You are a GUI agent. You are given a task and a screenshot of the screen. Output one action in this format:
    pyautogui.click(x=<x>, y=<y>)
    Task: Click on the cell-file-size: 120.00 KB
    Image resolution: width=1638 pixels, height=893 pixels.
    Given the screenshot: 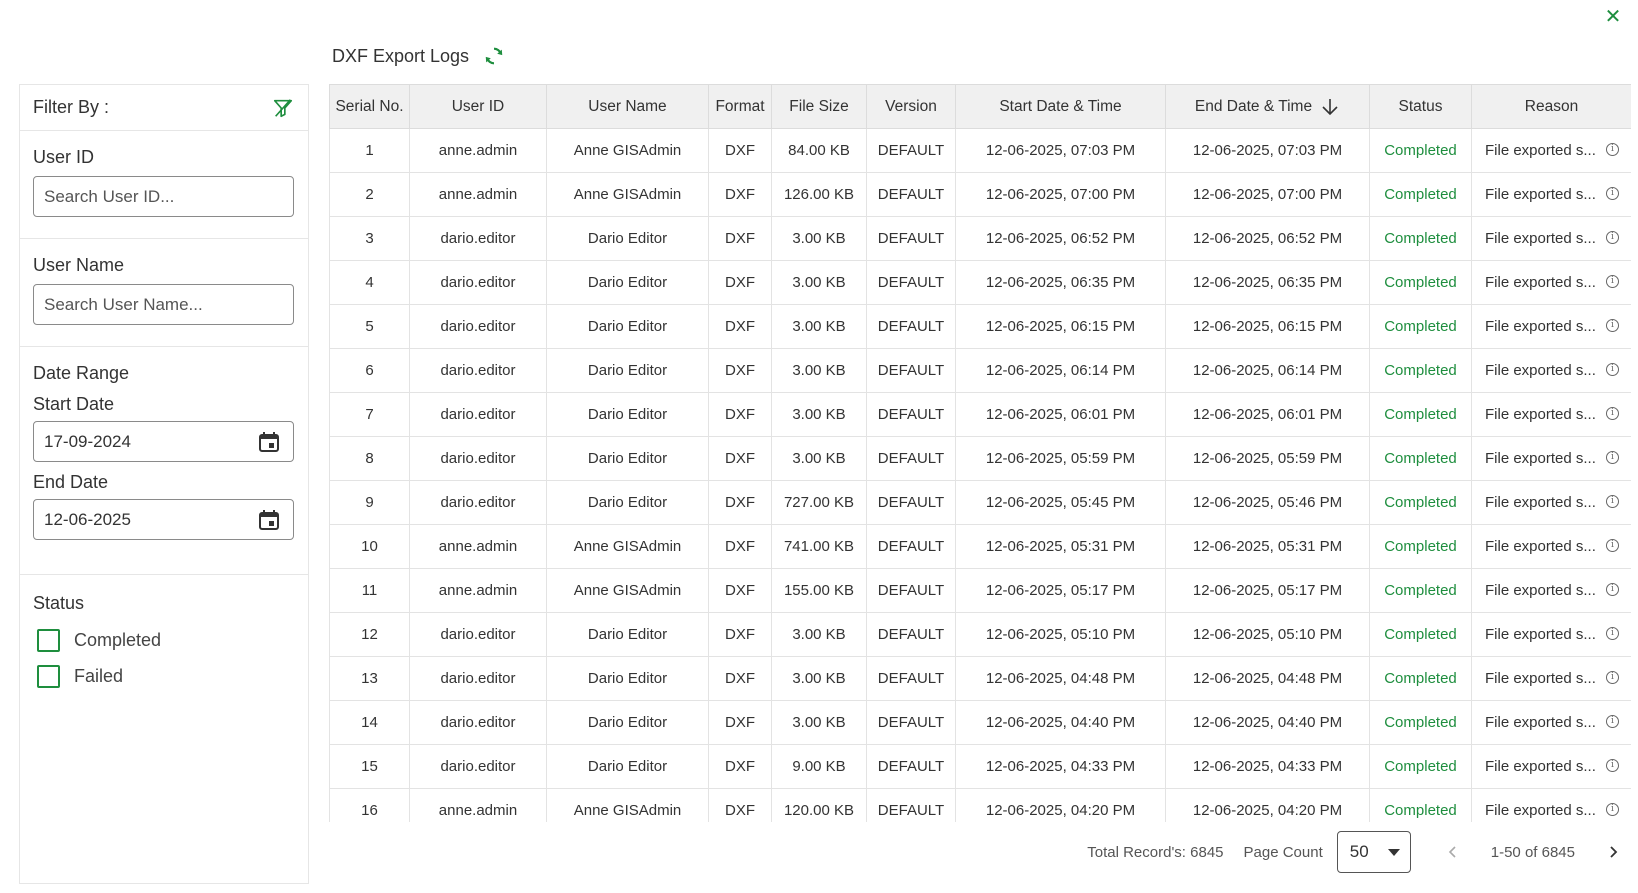 What is the action you would take?
    pyautogui.click(x=819, y=805)
    